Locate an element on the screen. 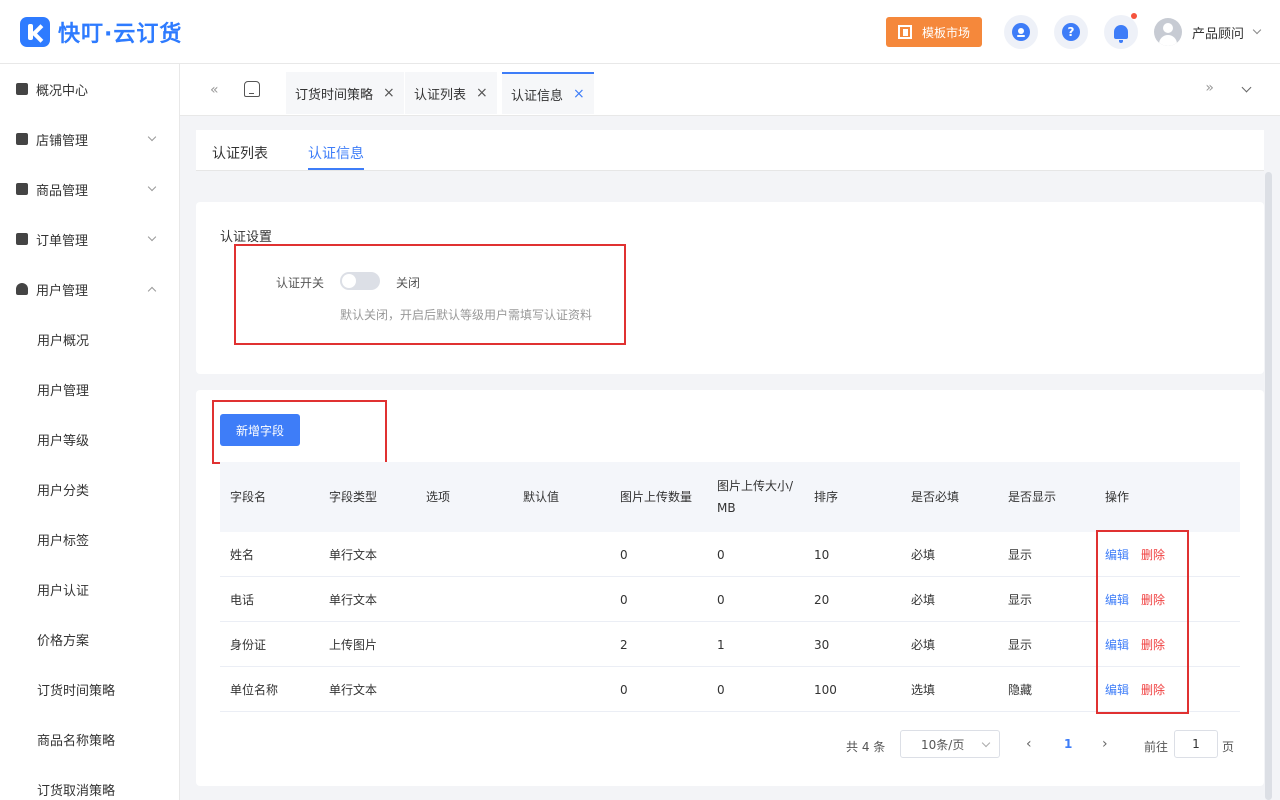 This screenshot has width=1280, height=800. switch-knob is located at coordinates (349, 281).